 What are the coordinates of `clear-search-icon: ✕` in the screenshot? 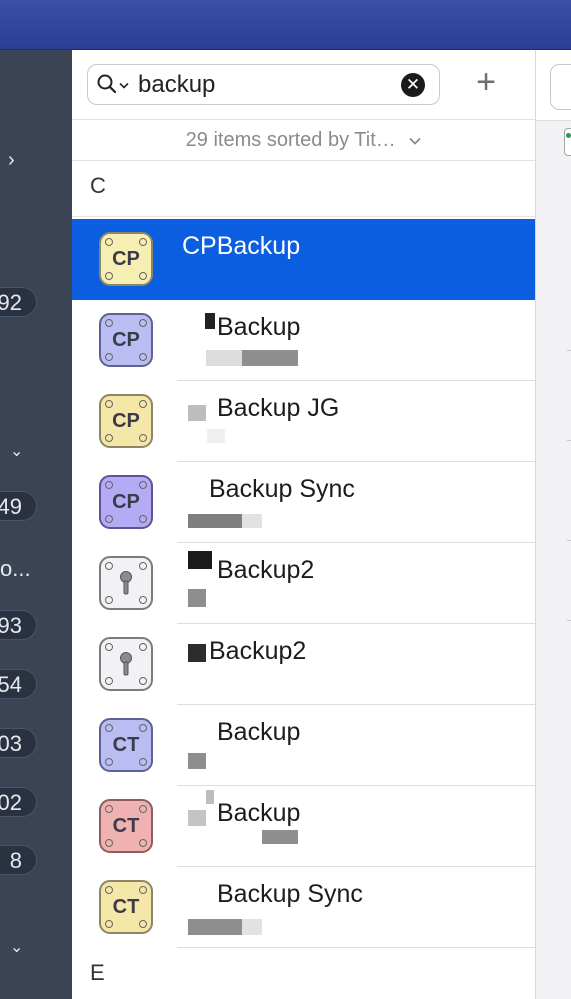 It's located at (413, 85).